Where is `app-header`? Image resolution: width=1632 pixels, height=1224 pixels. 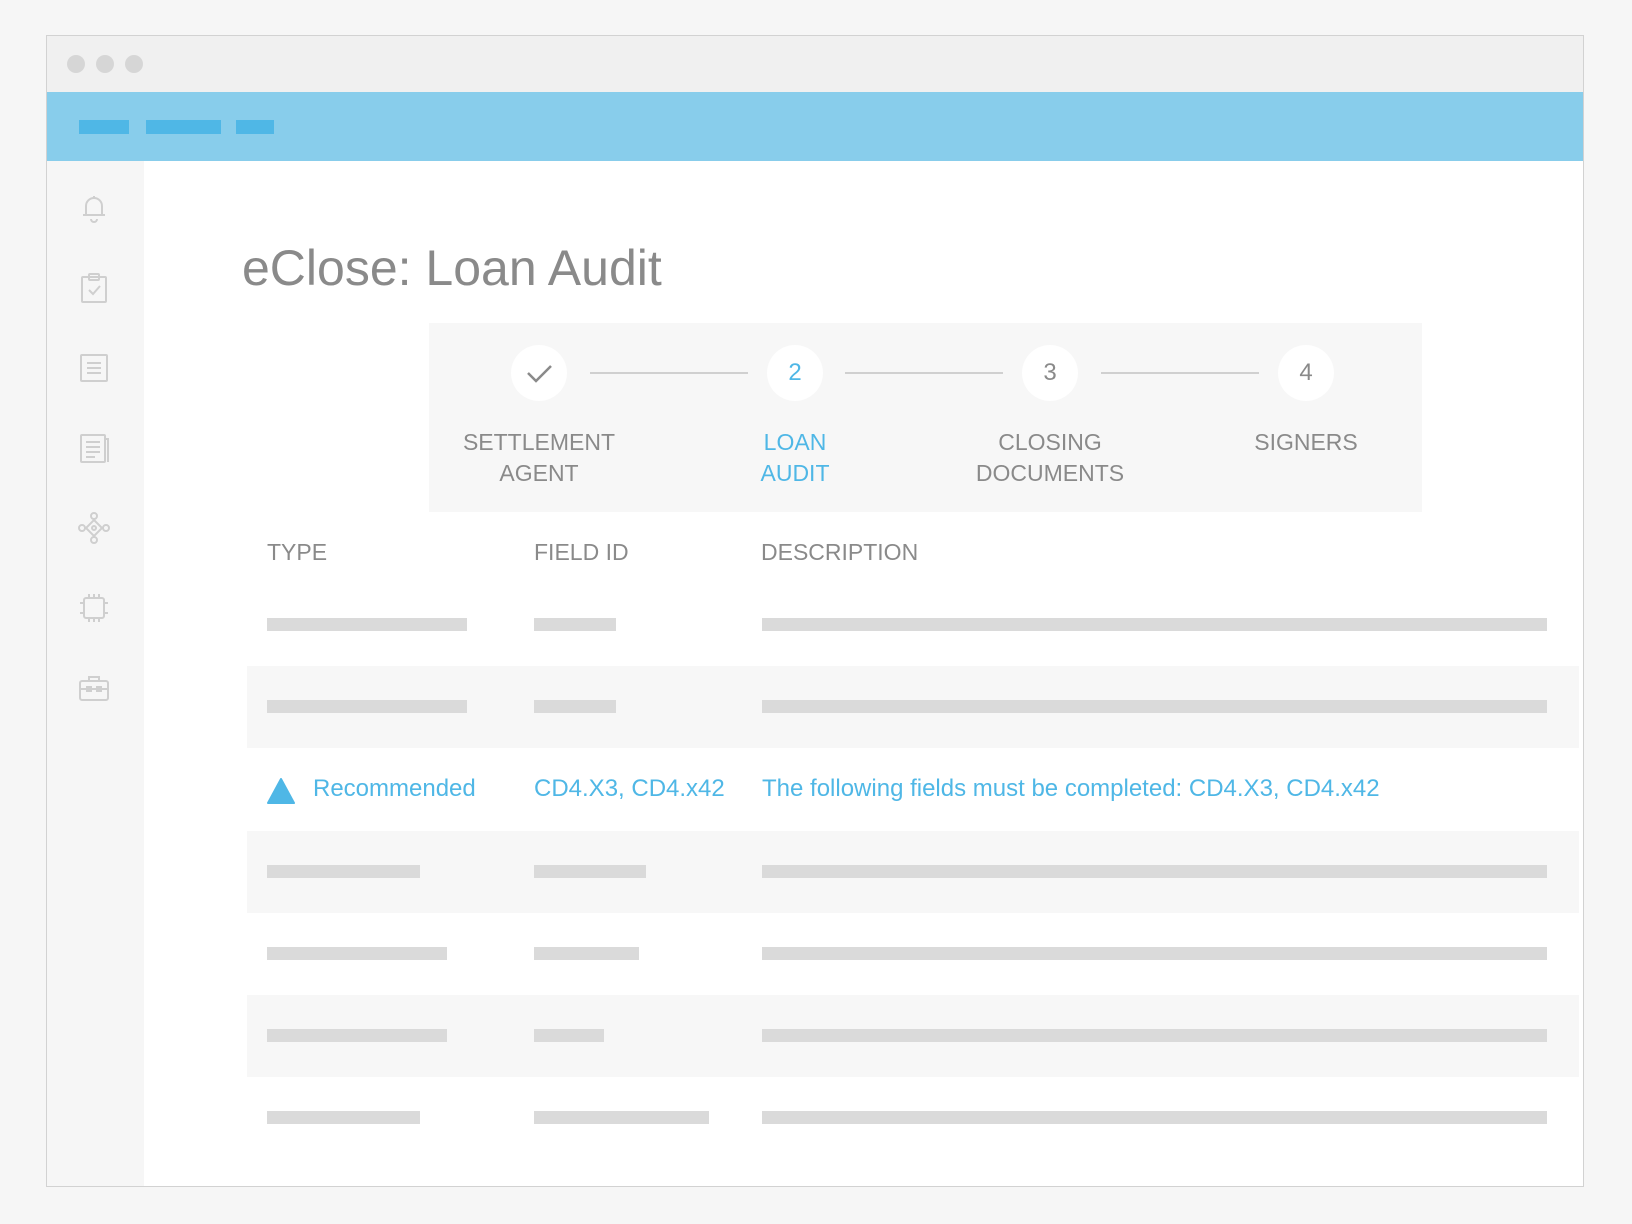
app-header is located at coordinates (815, 126).